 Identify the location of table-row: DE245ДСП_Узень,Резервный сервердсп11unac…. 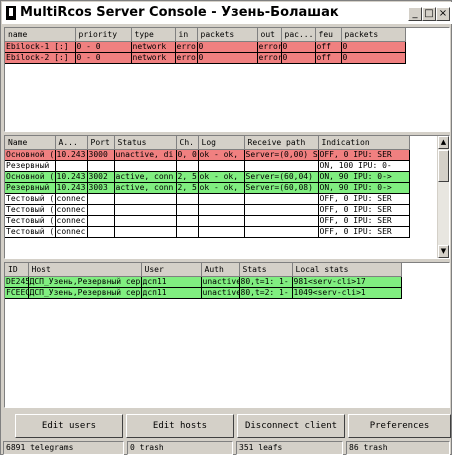
(203, 282).